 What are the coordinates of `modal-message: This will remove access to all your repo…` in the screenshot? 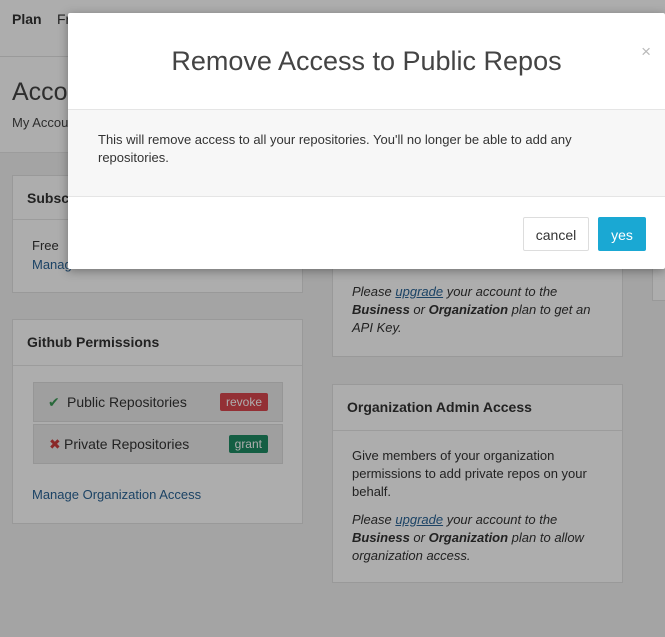 It's located at (335, 148).